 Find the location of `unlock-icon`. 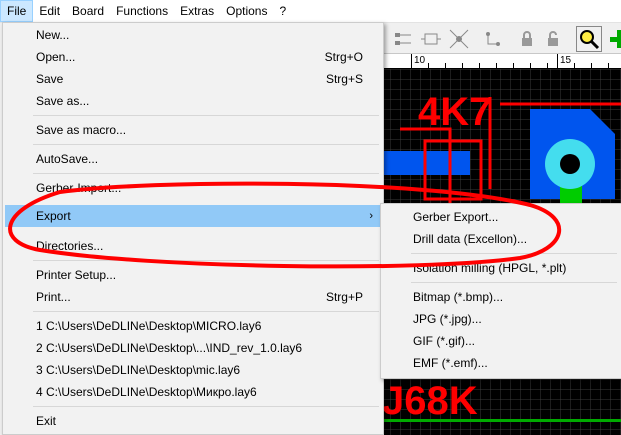

unlock-icon is located at coordinates (553, 39).